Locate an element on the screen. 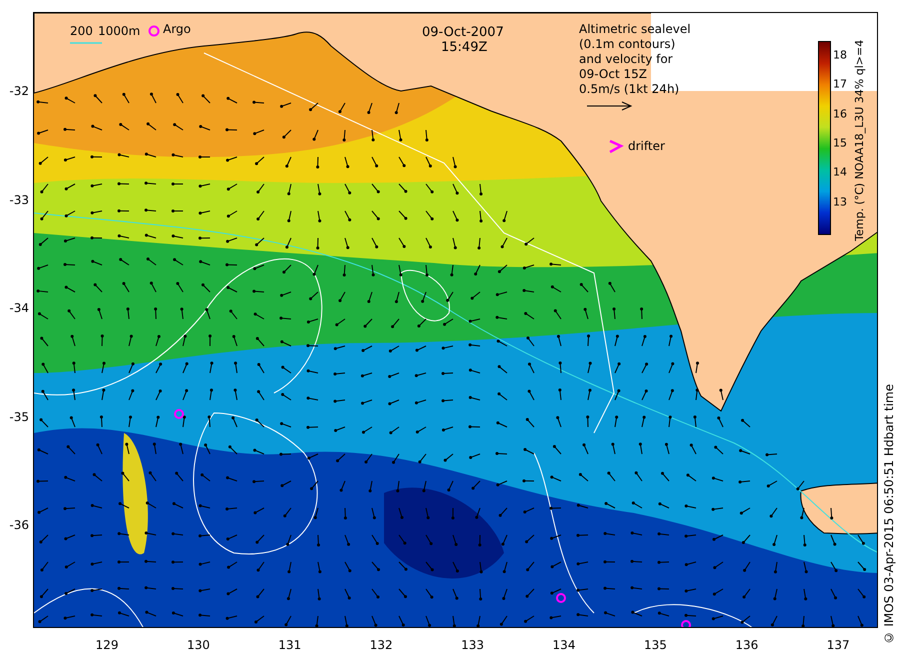  annotation-line: (0.1m contours) is located at coordinates (627, 44).